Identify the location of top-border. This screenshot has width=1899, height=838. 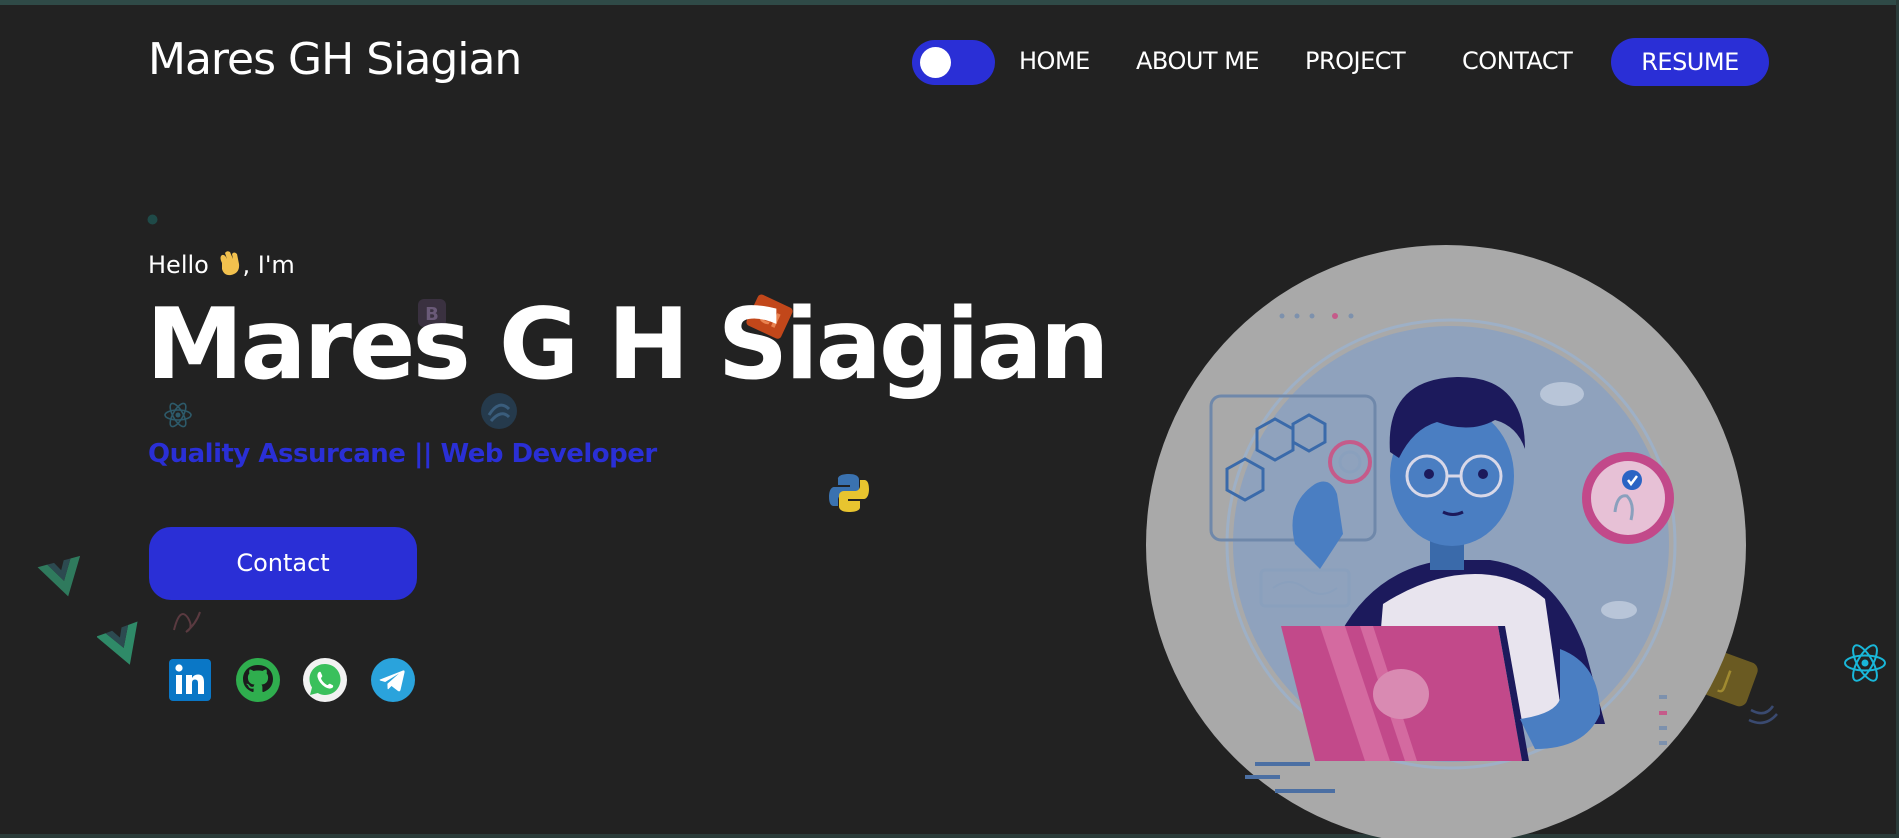
(949, 2).